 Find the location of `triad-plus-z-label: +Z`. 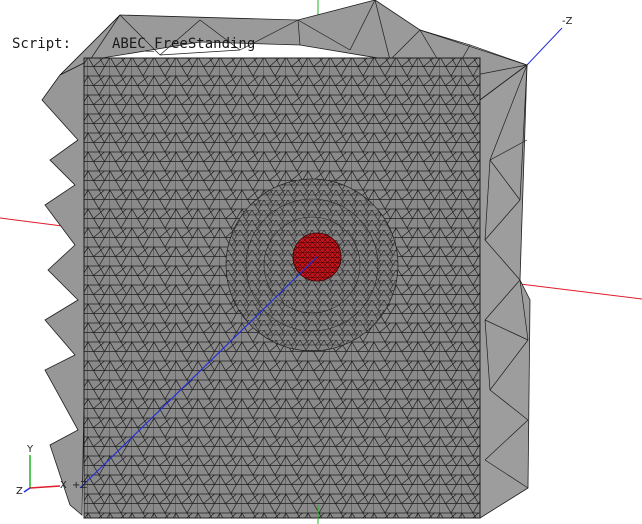

triad-plus-z-label: +Z is located at coordinates (80, 485).